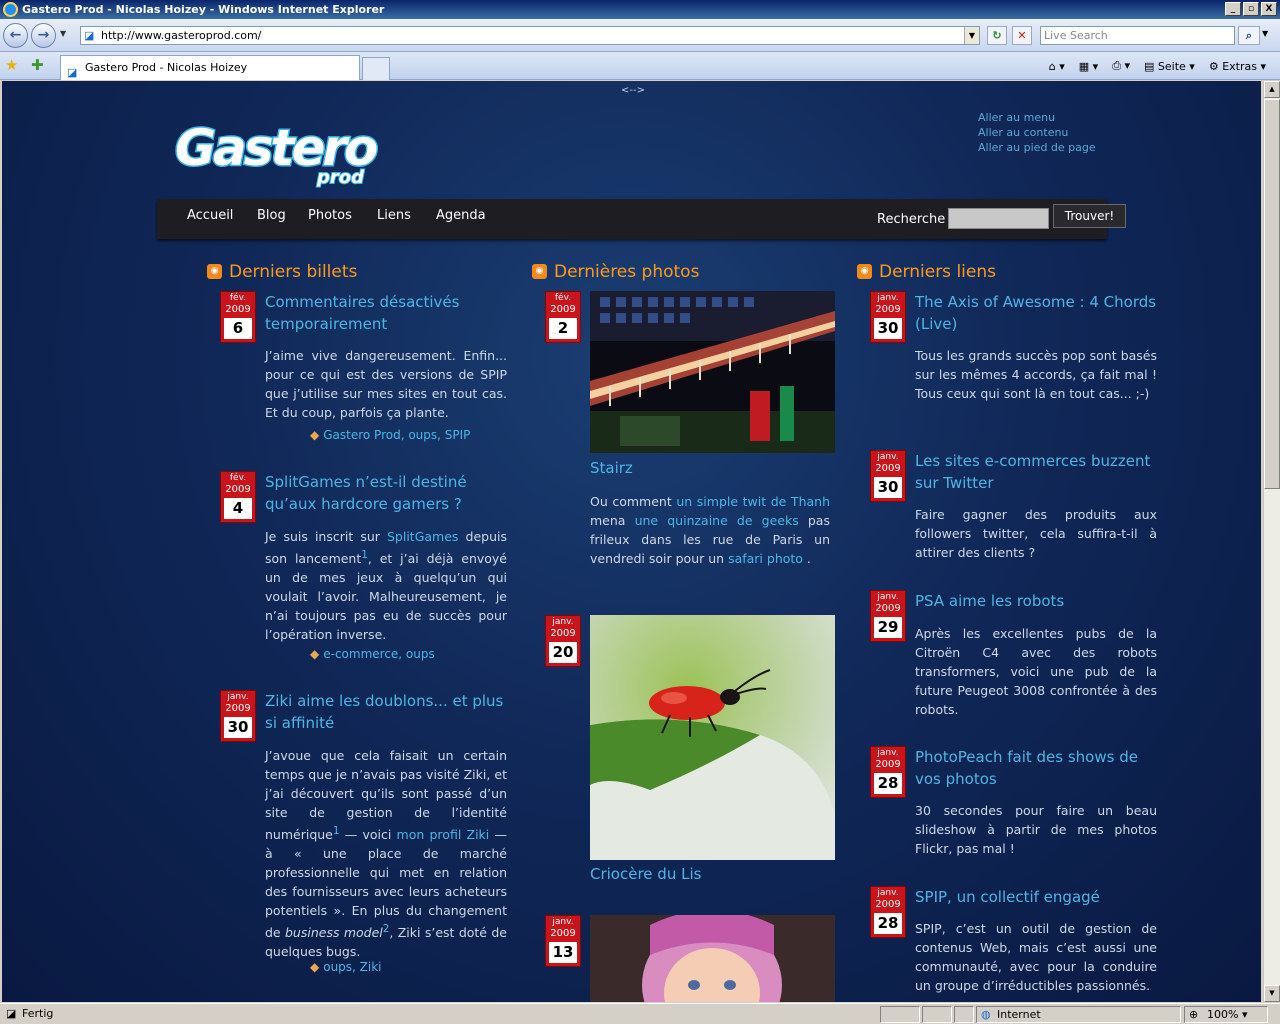 The image size is (1280, 1024). I want to click on billets-heading: ◉ Derniers billets, so click(359, 273).